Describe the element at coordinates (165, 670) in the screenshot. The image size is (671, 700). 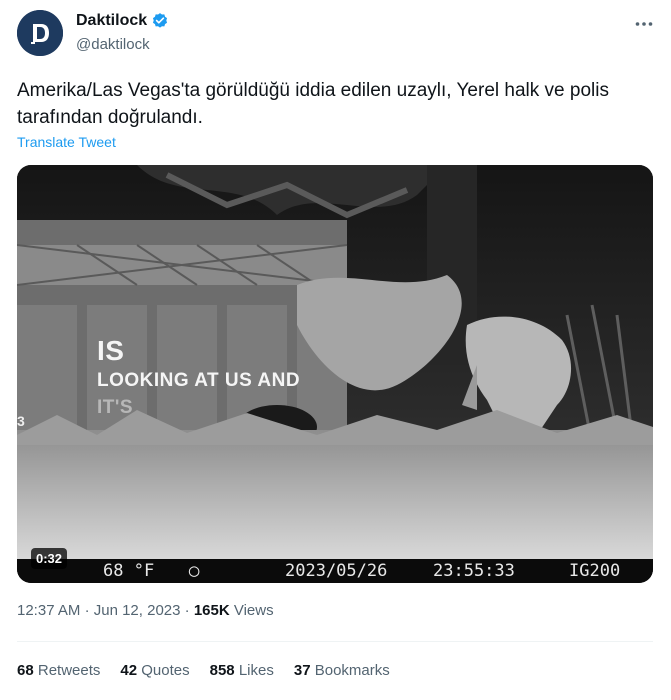
I see `quotes-label: Quotes` at that location.